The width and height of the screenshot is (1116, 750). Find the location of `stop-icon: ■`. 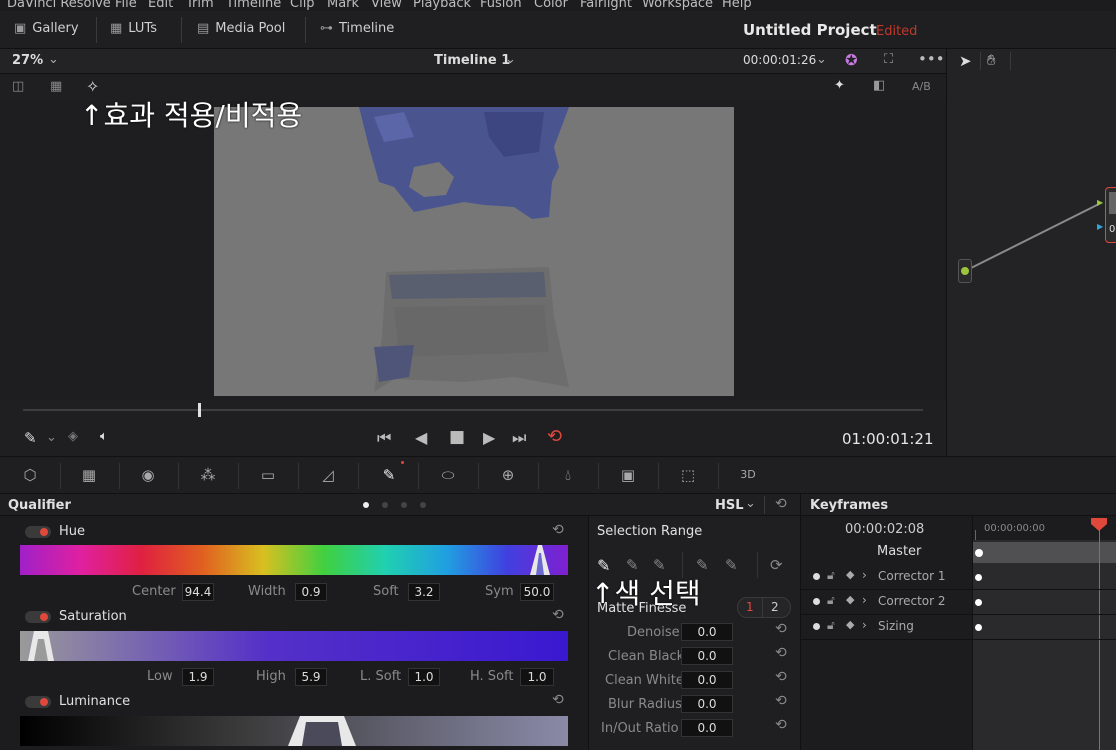

stop-icon: ■ is located at coordinates (457, 437).